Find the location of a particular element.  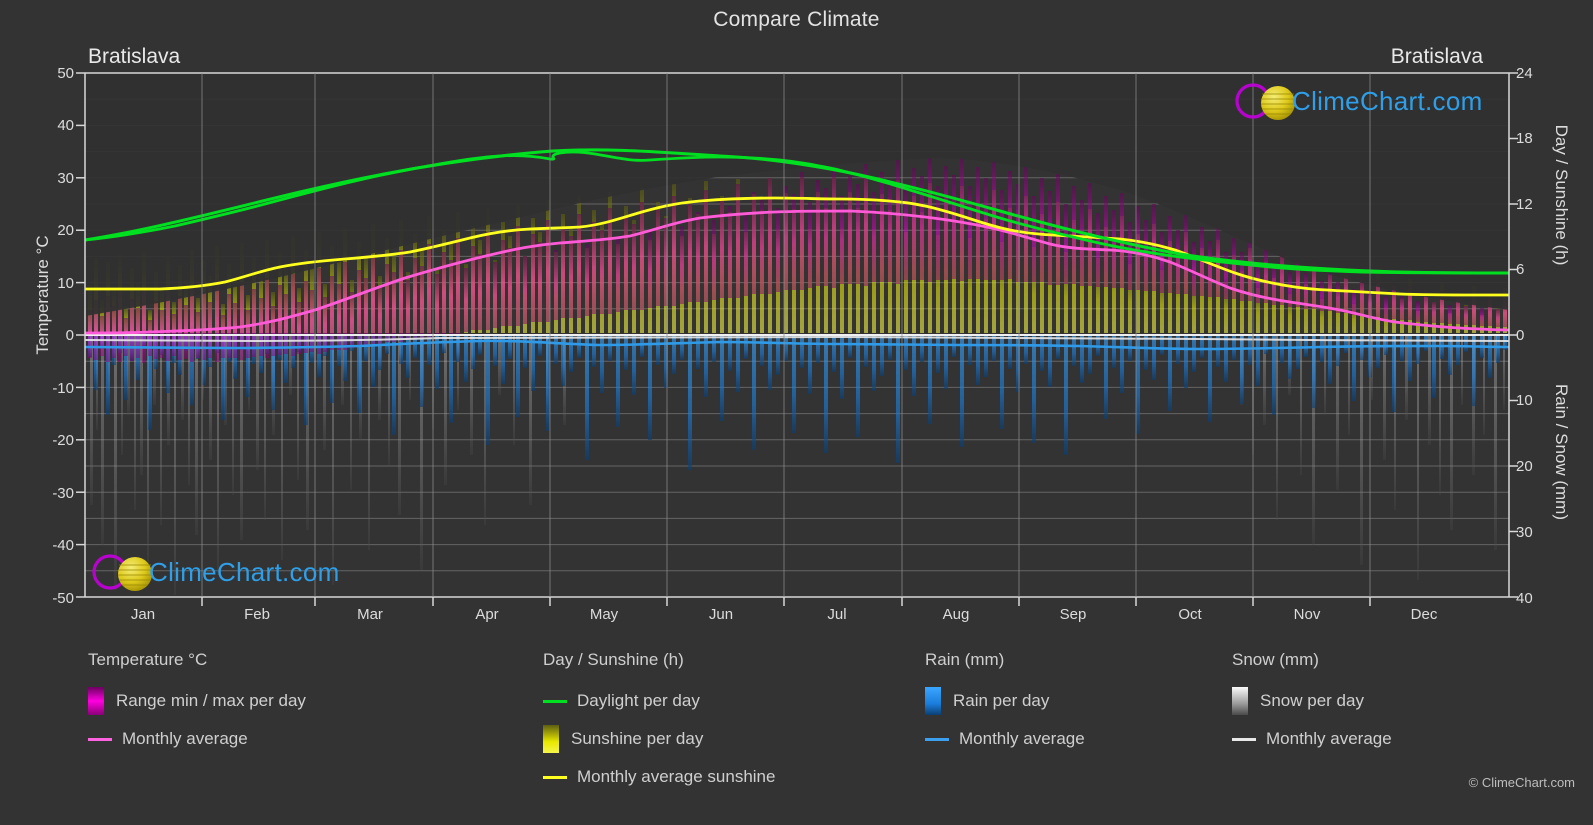

axis-ticks-x is located at coordinates (786, 601).